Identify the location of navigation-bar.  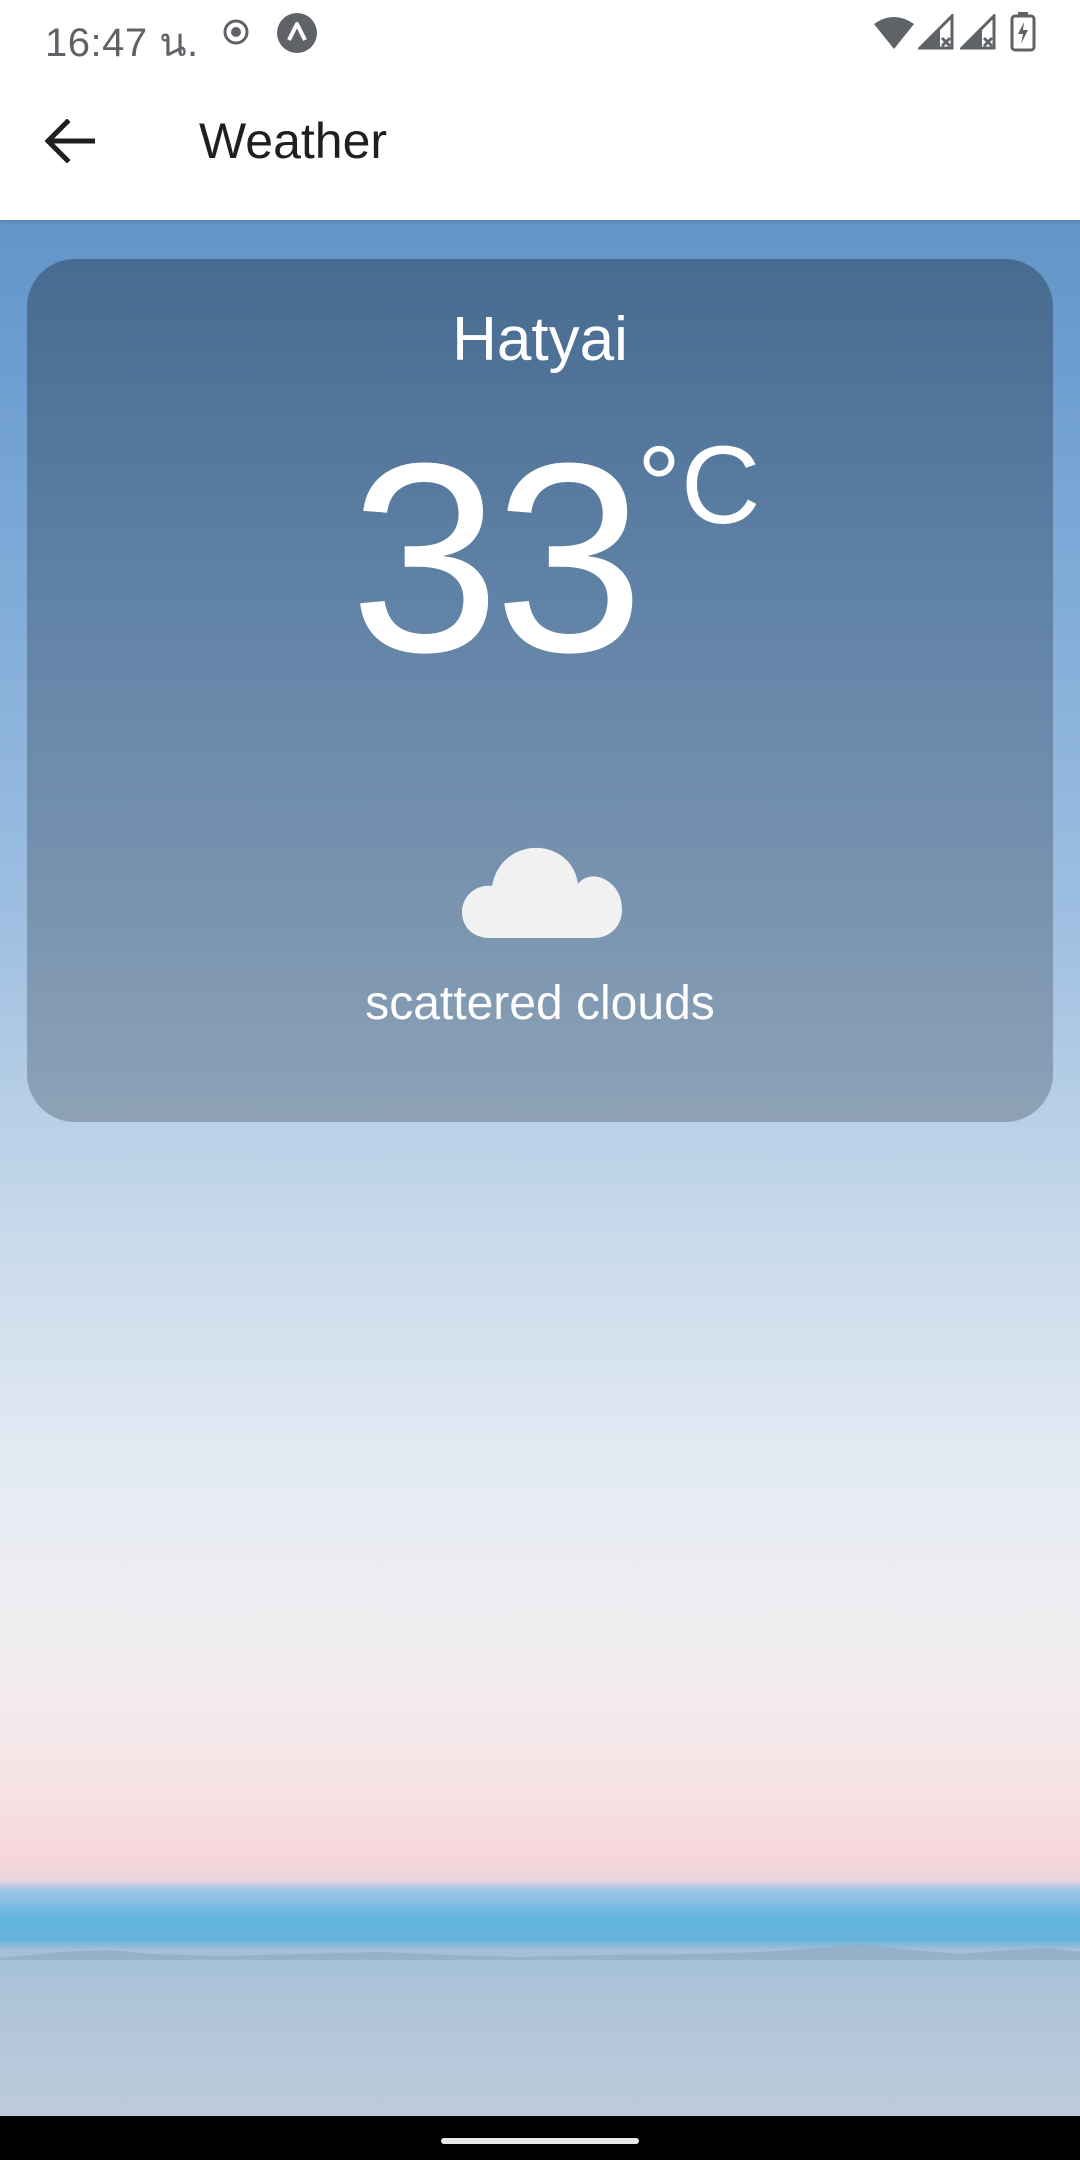
(540, 2138).